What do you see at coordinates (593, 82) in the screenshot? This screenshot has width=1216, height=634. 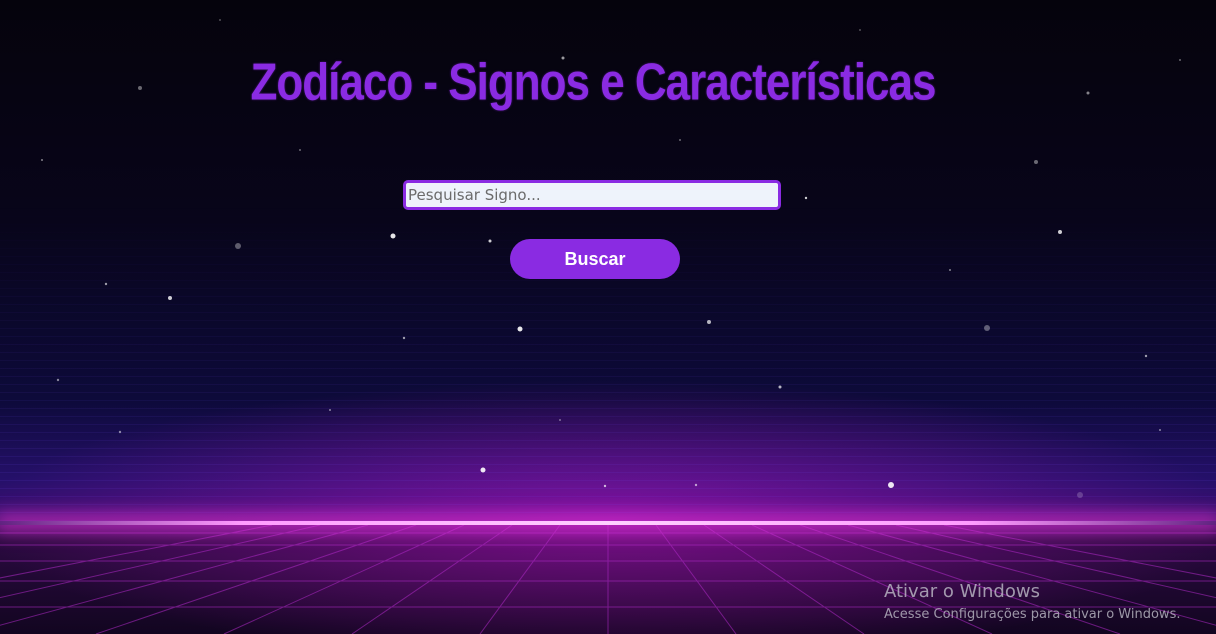 I see `page-title: Zodíaco - Signos e Características` at bounding box center [593, 82].